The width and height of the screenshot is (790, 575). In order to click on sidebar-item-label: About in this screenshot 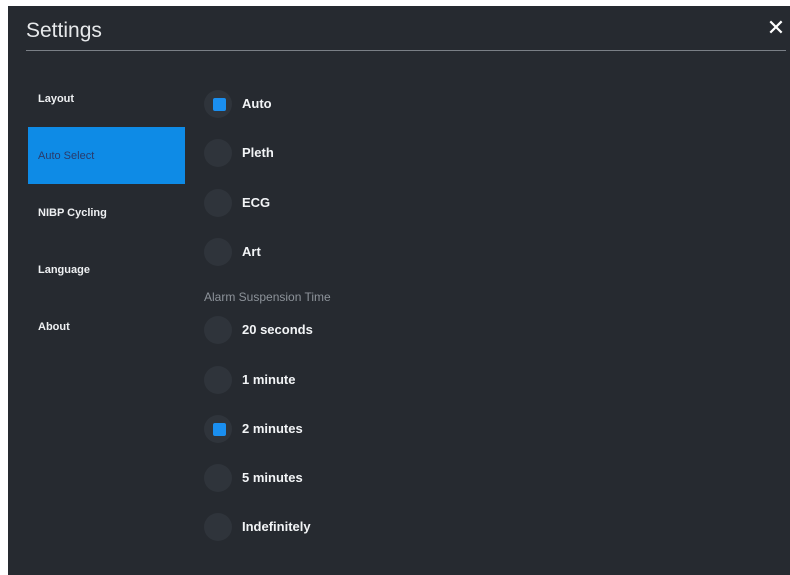, I will do `click(54, 327)`.